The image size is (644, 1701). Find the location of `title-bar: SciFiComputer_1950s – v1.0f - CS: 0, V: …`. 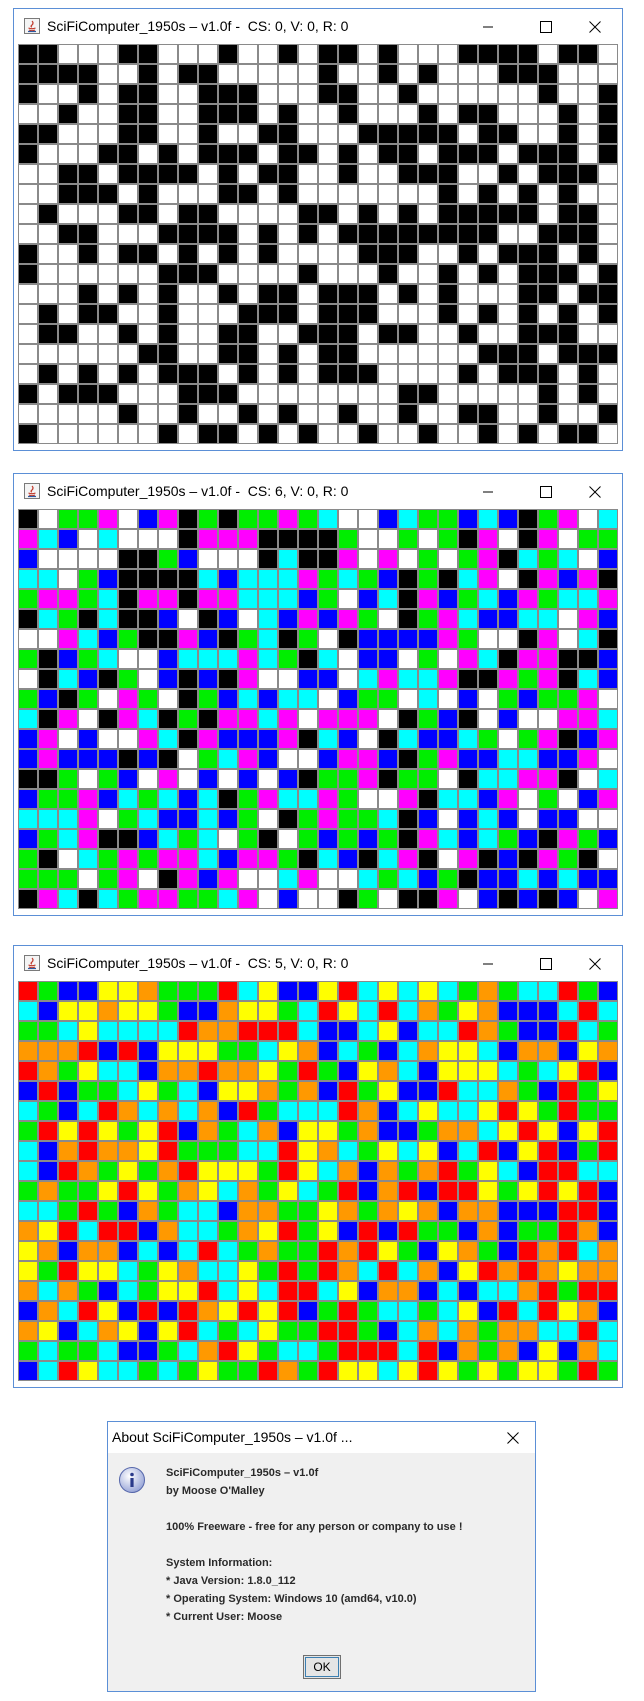

title-bar: SciFiComputer_1950s – v1.0f - CS: 0, V: … is located at coordinates (318, 26).